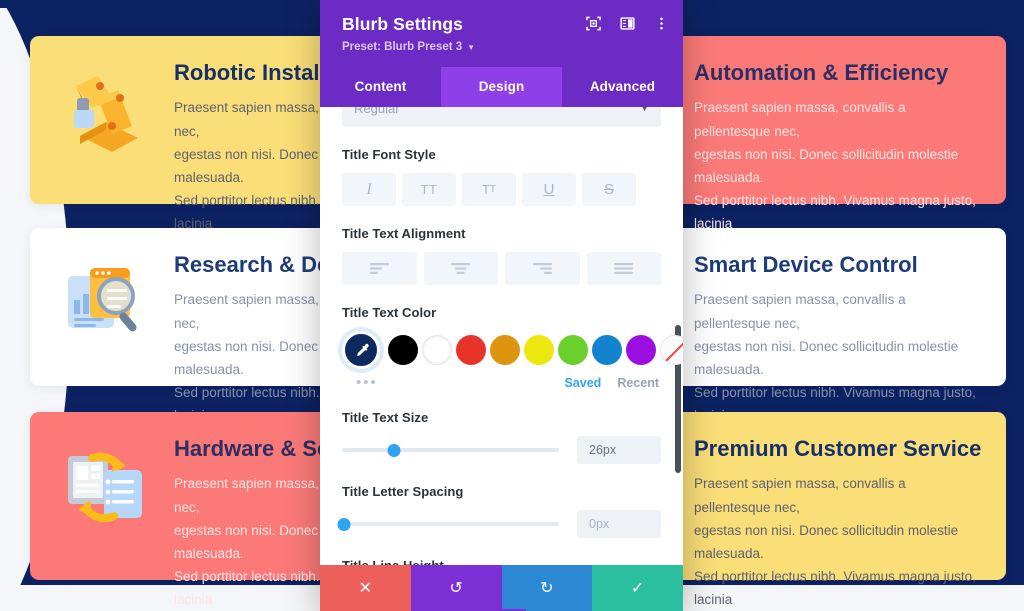 This screenshot has width=1024, height=611. I want to click on robot-arm-icon, so click(106, 110).